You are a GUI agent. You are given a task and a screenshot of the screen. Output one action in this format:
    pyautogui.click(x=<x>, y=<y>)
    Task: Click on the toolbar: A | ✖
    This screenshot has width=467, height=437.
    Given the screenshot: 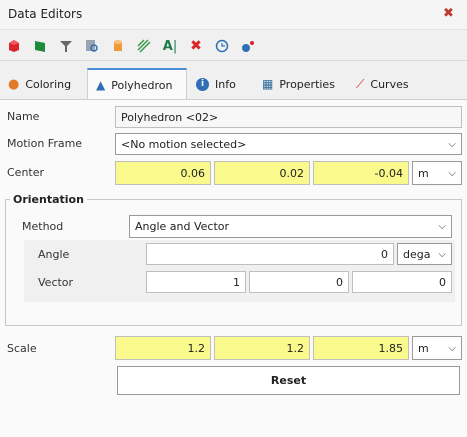 What is the action you would take?
    pyautogui.click(x=233, y=46)
    